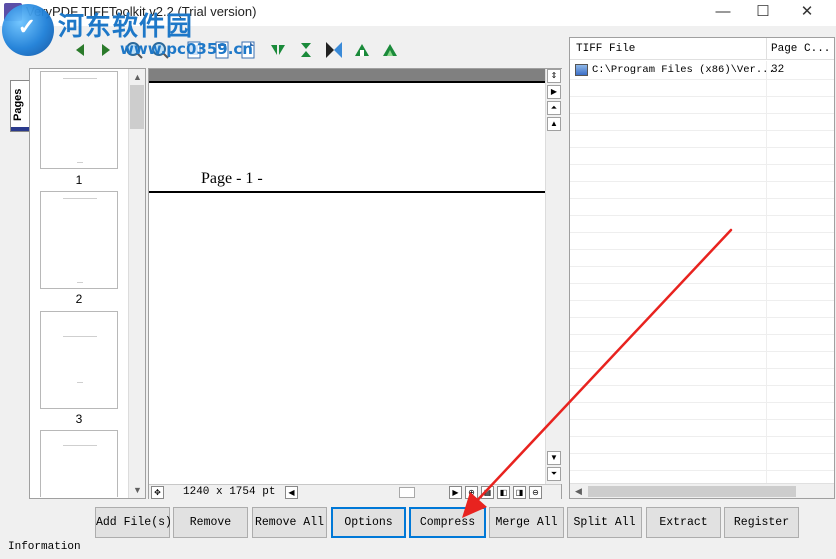  I want to click on forward-icon, so click(106, 50).